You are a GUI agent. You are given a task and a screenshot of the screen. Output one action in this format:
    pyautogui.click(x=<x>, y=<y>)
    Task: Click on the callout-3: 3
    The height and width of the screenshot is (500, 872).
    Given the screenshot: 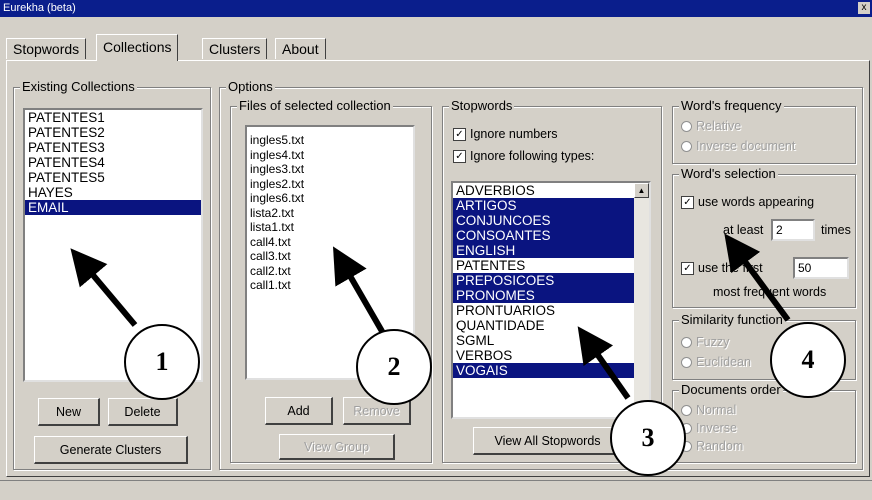 What is the action you would take?
    pyautogui.click(x=648, y=438)
    